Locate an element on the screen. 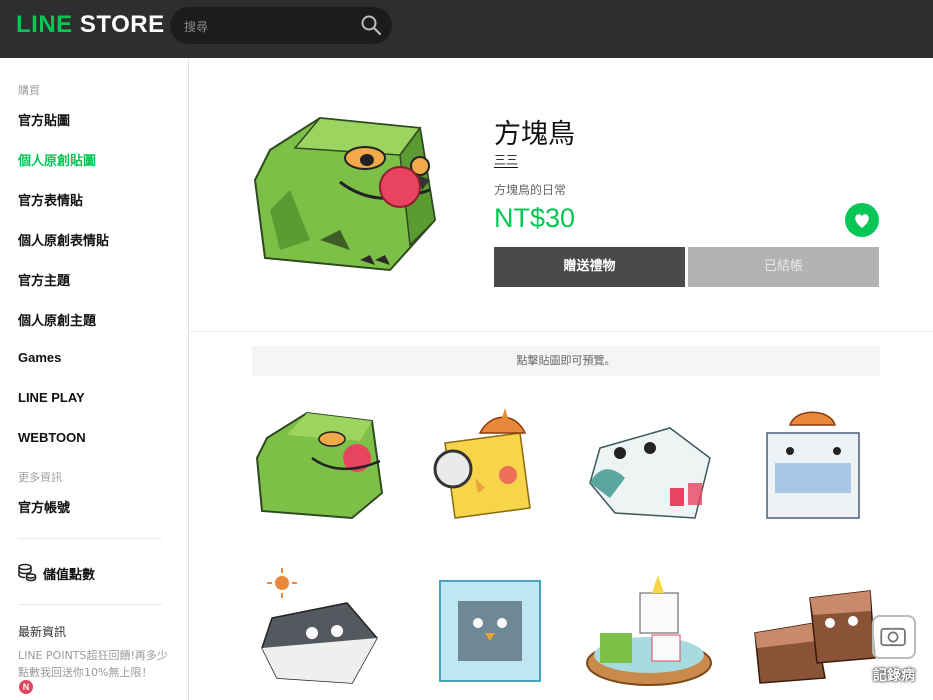 The width and height of the screenshot is (933, 700). search-placeholder: 搜尋 is located at coordinates (196, 27).